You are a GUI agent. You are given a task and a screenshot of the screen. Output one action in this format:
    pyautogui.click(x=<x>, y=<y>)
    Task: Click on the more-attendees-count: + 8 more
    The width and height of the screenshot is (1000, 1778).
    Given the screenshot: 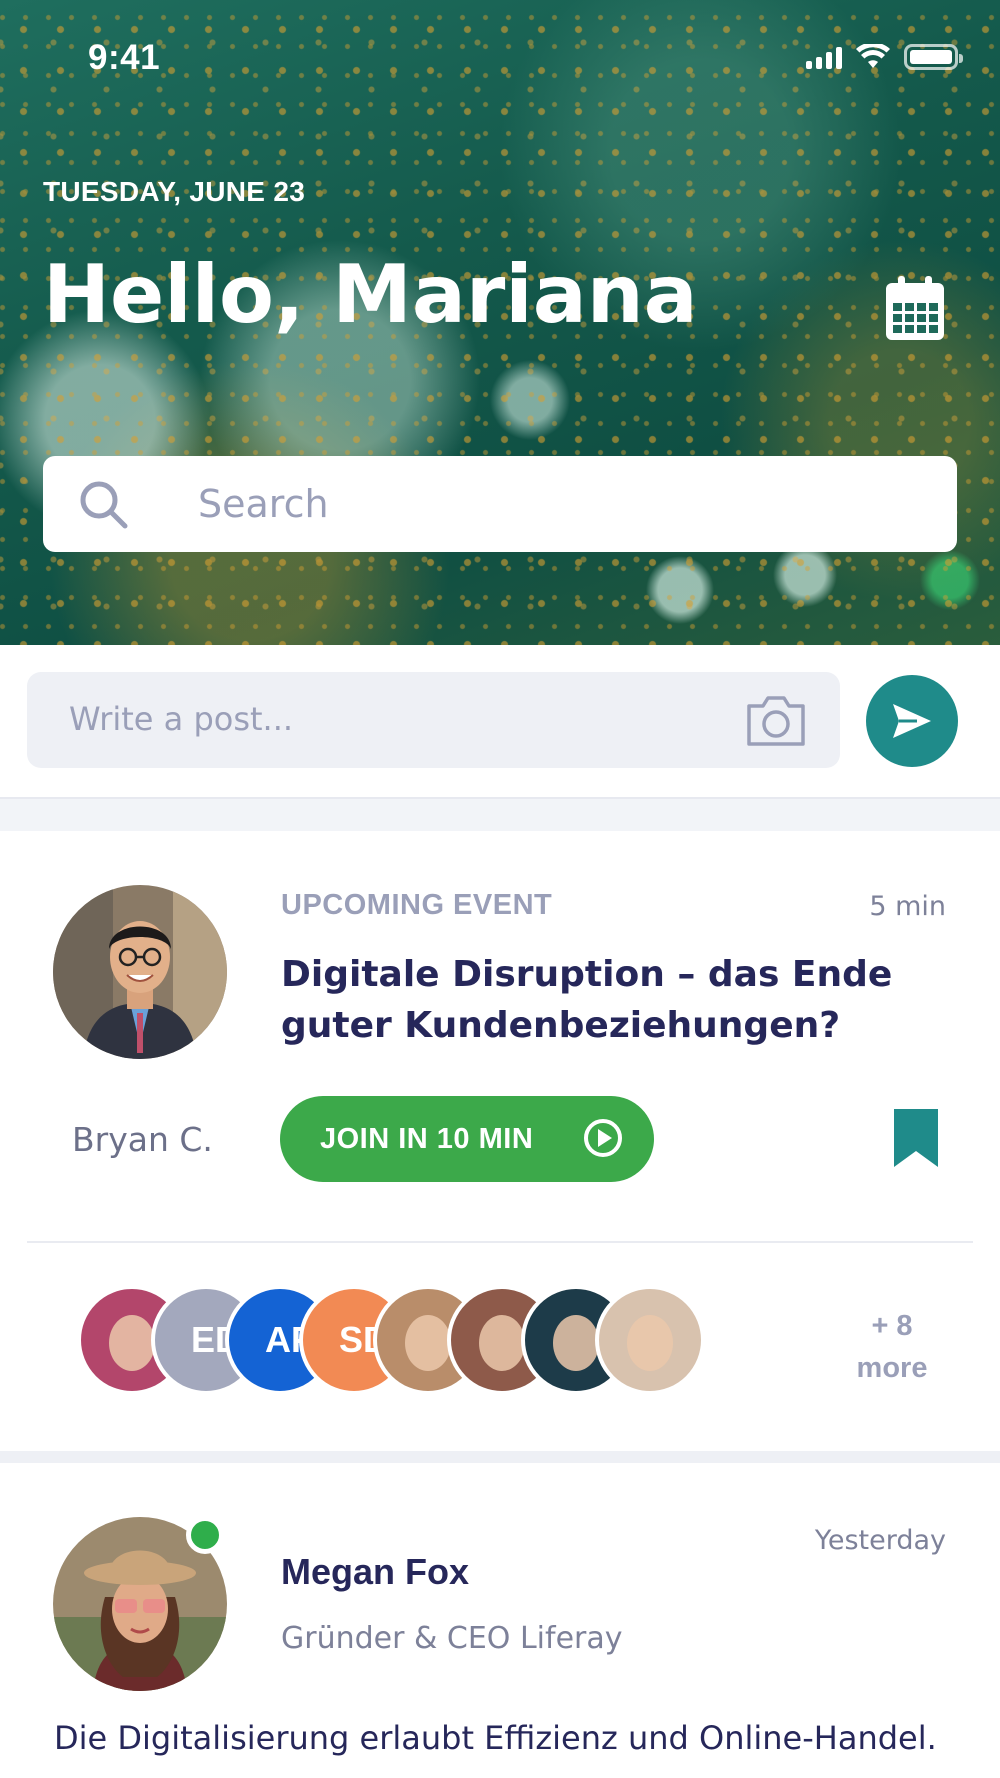 What is the action you would take?
    pyautogui.click(x=892, y=1347)
    